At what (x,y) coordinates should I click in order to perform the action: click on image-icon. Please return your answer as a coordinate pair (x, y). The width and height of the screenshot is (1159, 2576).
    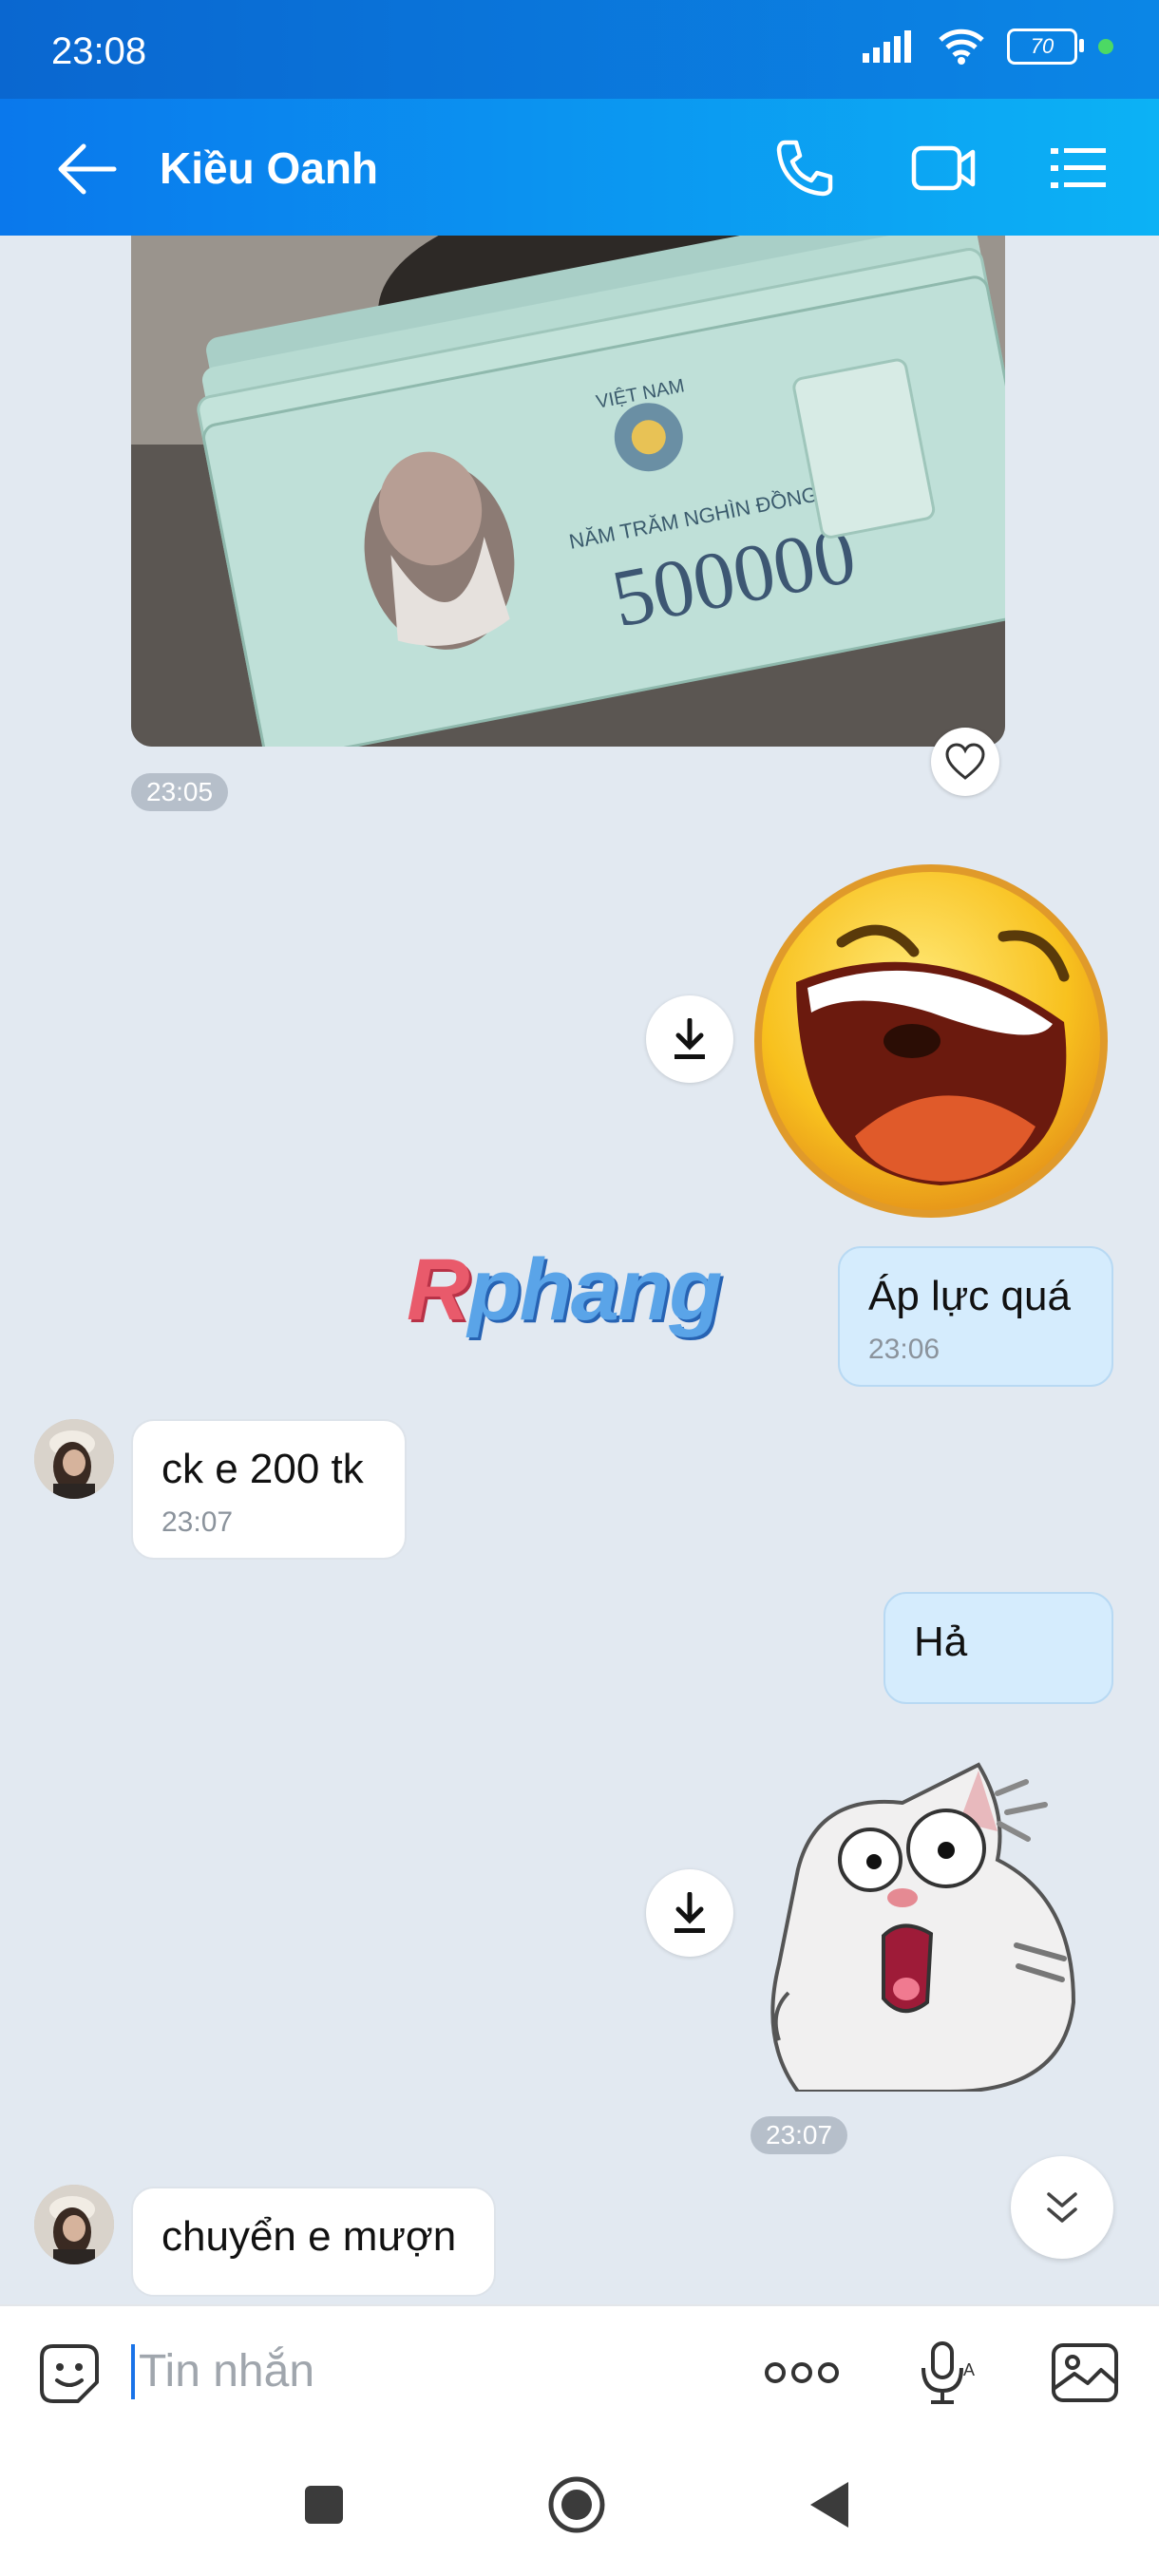
    Looking at the image, I should click on (1085, 2372).